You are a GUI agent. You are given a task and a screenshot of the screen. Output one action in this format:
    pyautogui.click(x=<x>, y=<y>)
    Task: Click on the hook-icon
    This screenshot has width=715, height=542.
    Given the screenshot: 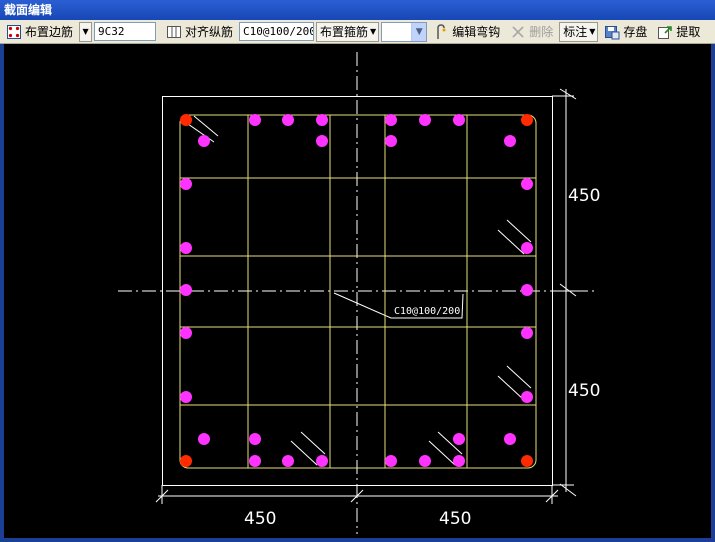 What is the action you would take?
    pyautogui.click(x=441, y=31)
    